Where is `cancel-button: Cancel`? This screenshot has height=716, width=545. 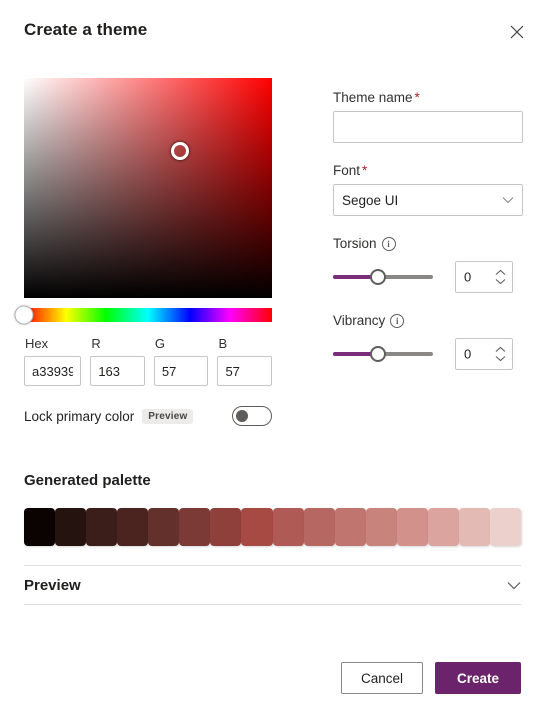
cancel-button: Cancel is located at coordinates (382, 678).